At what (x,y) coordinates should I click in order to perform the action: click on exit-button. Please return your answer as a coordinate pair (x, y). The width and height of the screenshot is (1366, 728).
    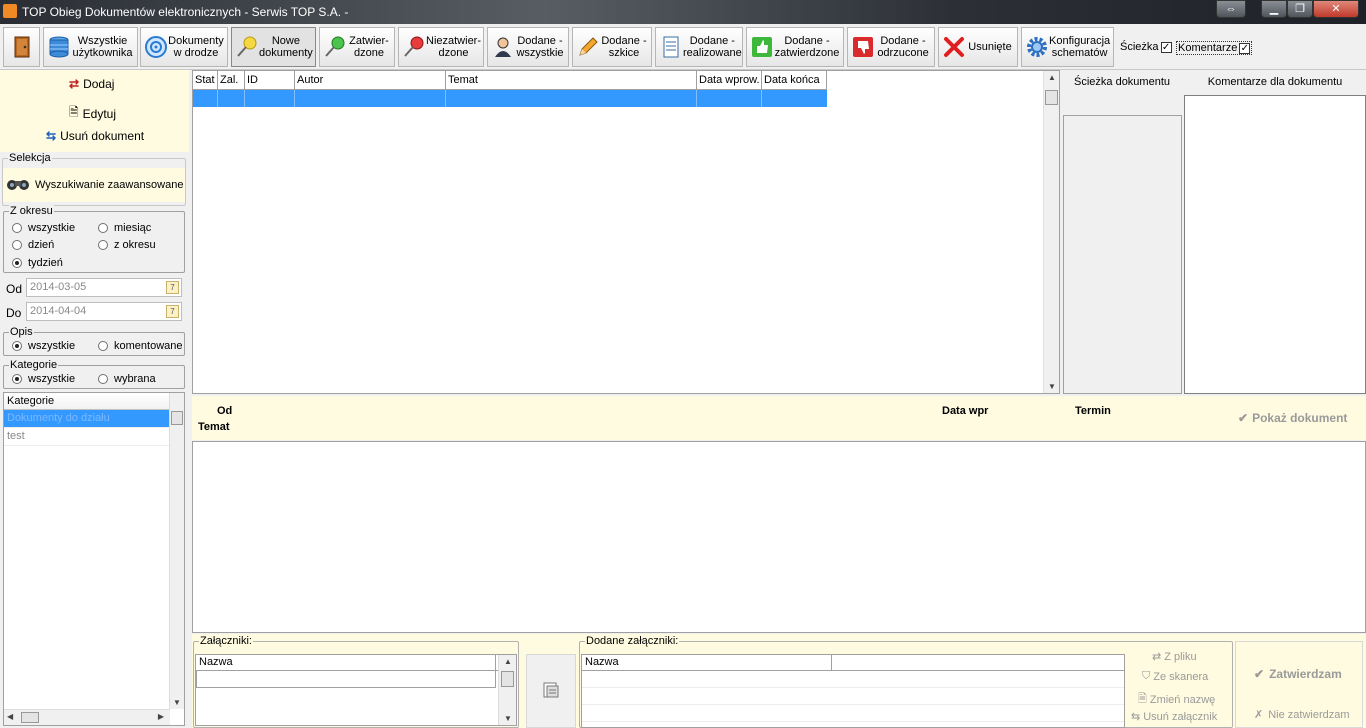
    Looking at the image, I should click on (21, 47).